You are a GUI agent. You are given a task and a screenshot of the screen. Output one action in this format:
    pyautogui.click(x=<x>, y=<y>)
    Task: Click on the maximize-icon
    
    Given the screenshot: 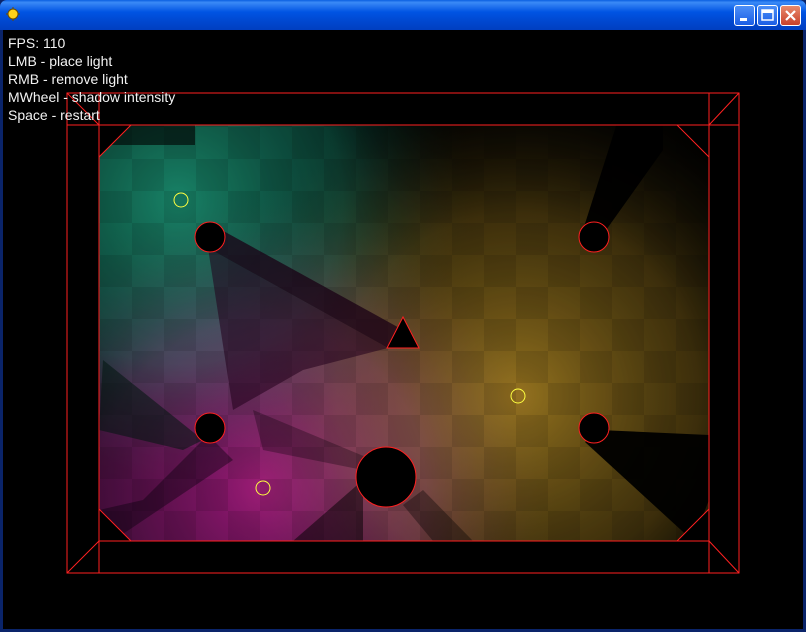 What is the action you would take?
    pyautogui.click(x=767, y=15)
    